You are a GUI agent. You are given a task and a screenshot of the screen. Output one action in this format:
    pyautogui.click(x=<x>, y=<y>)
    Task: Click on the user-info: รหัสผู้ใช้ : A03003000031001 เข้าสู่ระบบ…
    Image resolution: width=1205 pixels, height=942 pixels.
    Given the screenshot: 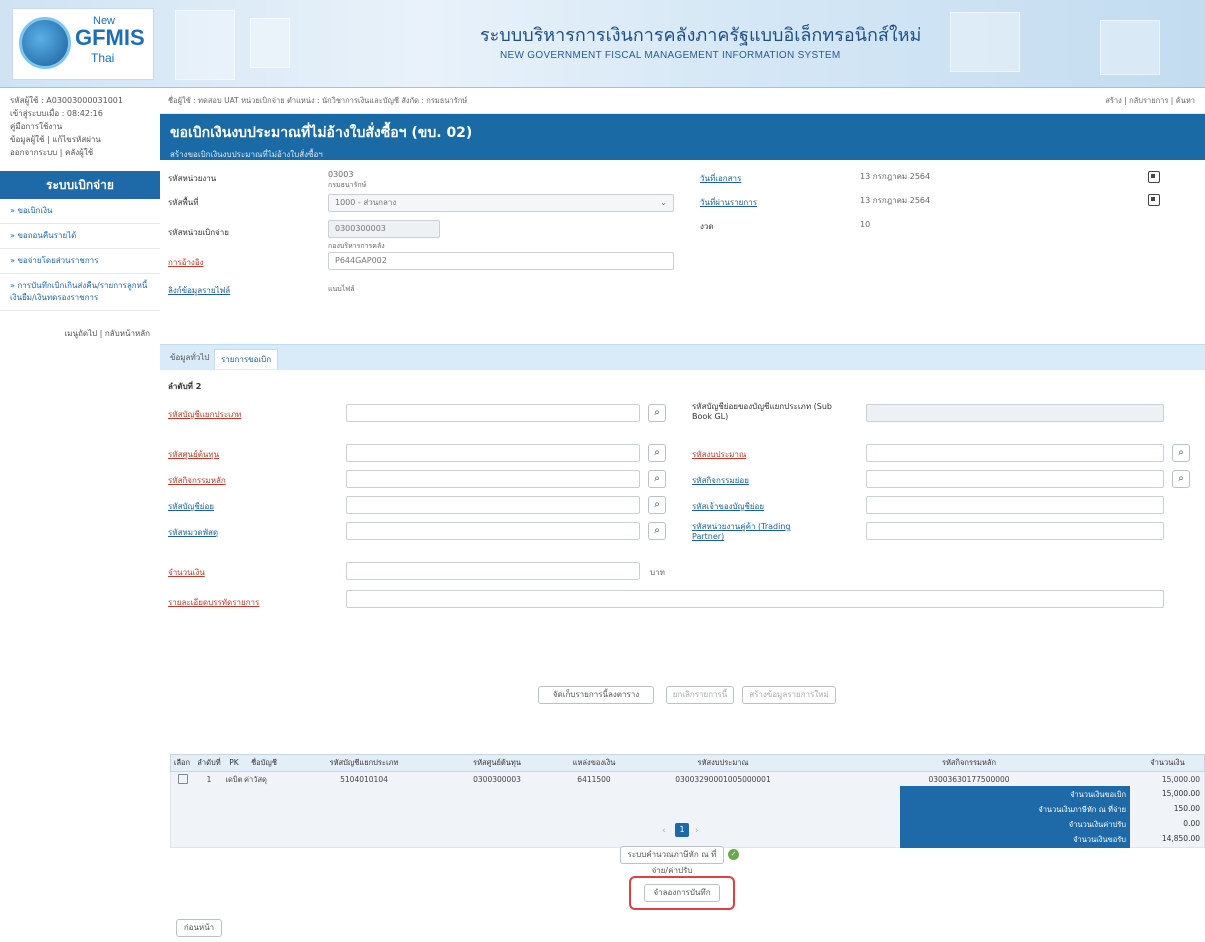 What is the action you would take?
    pyautogui.click(x=80, y=126)
    